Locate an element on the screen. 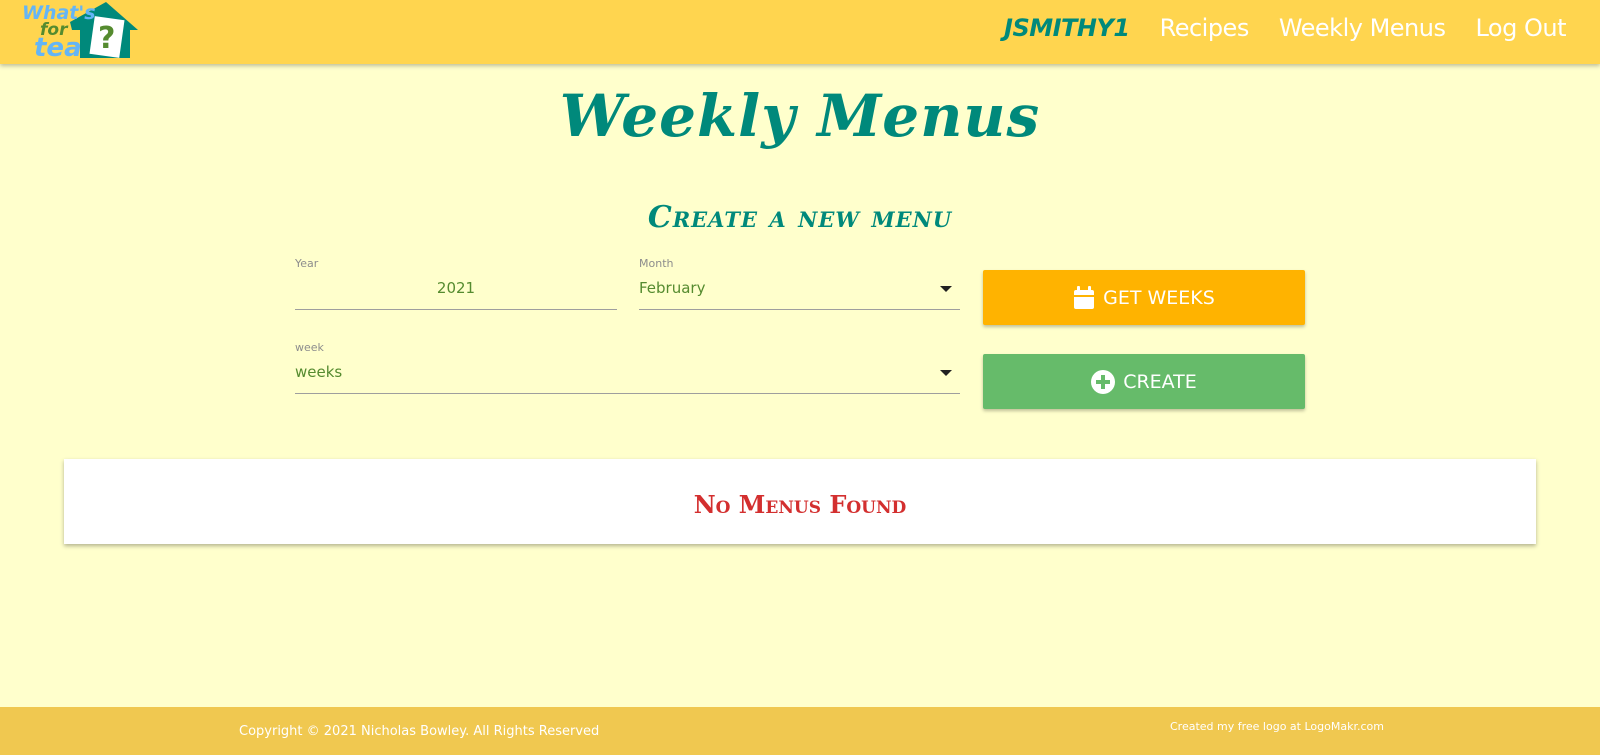 The image size is (1600, 755). get-weeks-button: GET WEEKS is located at coordinates (1144, 297).